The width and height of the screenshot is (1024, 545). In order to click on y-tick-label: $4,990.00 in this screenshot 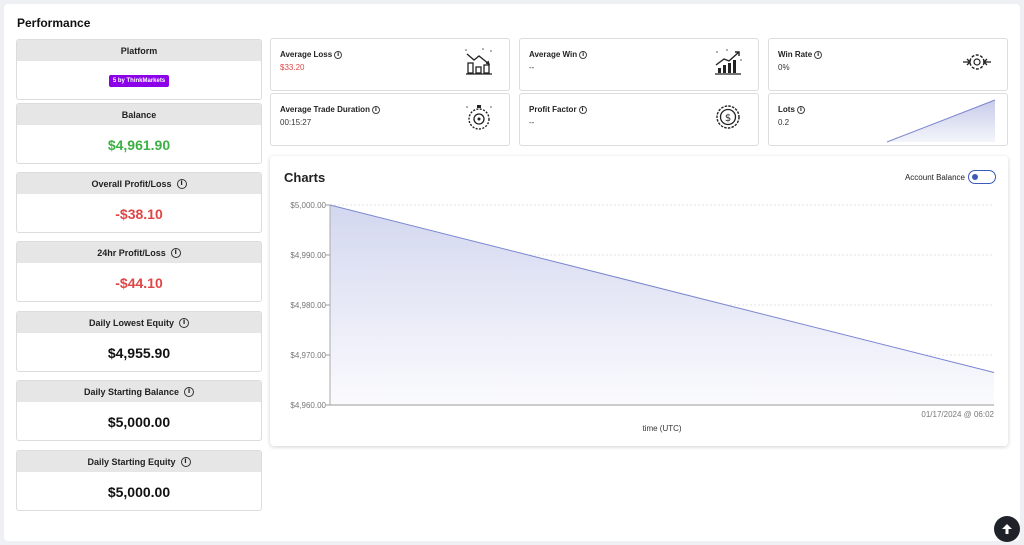, I will do `click(308, 255)`.